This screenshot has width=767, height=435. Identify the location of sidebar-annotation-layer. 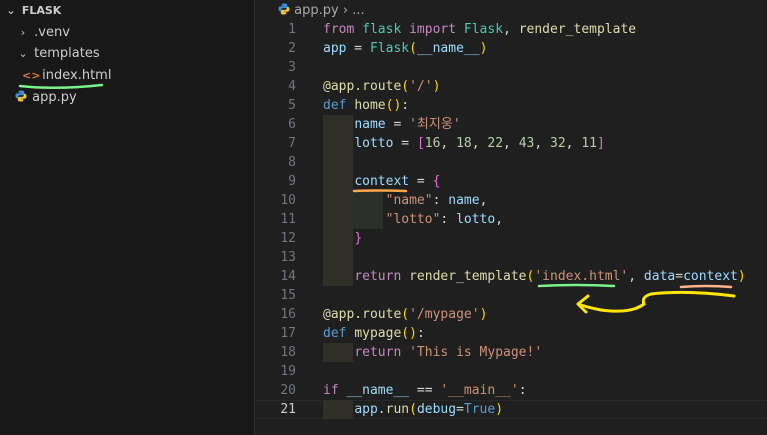
(61, 86).